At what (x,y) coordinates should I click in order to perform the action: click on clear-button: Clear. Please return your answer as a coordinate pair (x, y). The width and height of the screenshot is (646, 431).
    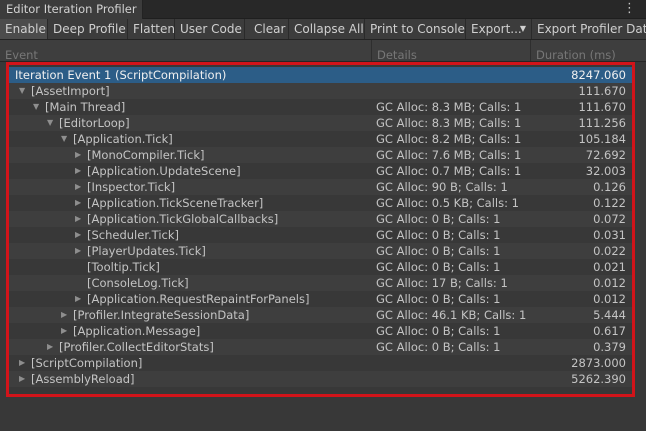
    Looking at the image, I should click on (269, 29).